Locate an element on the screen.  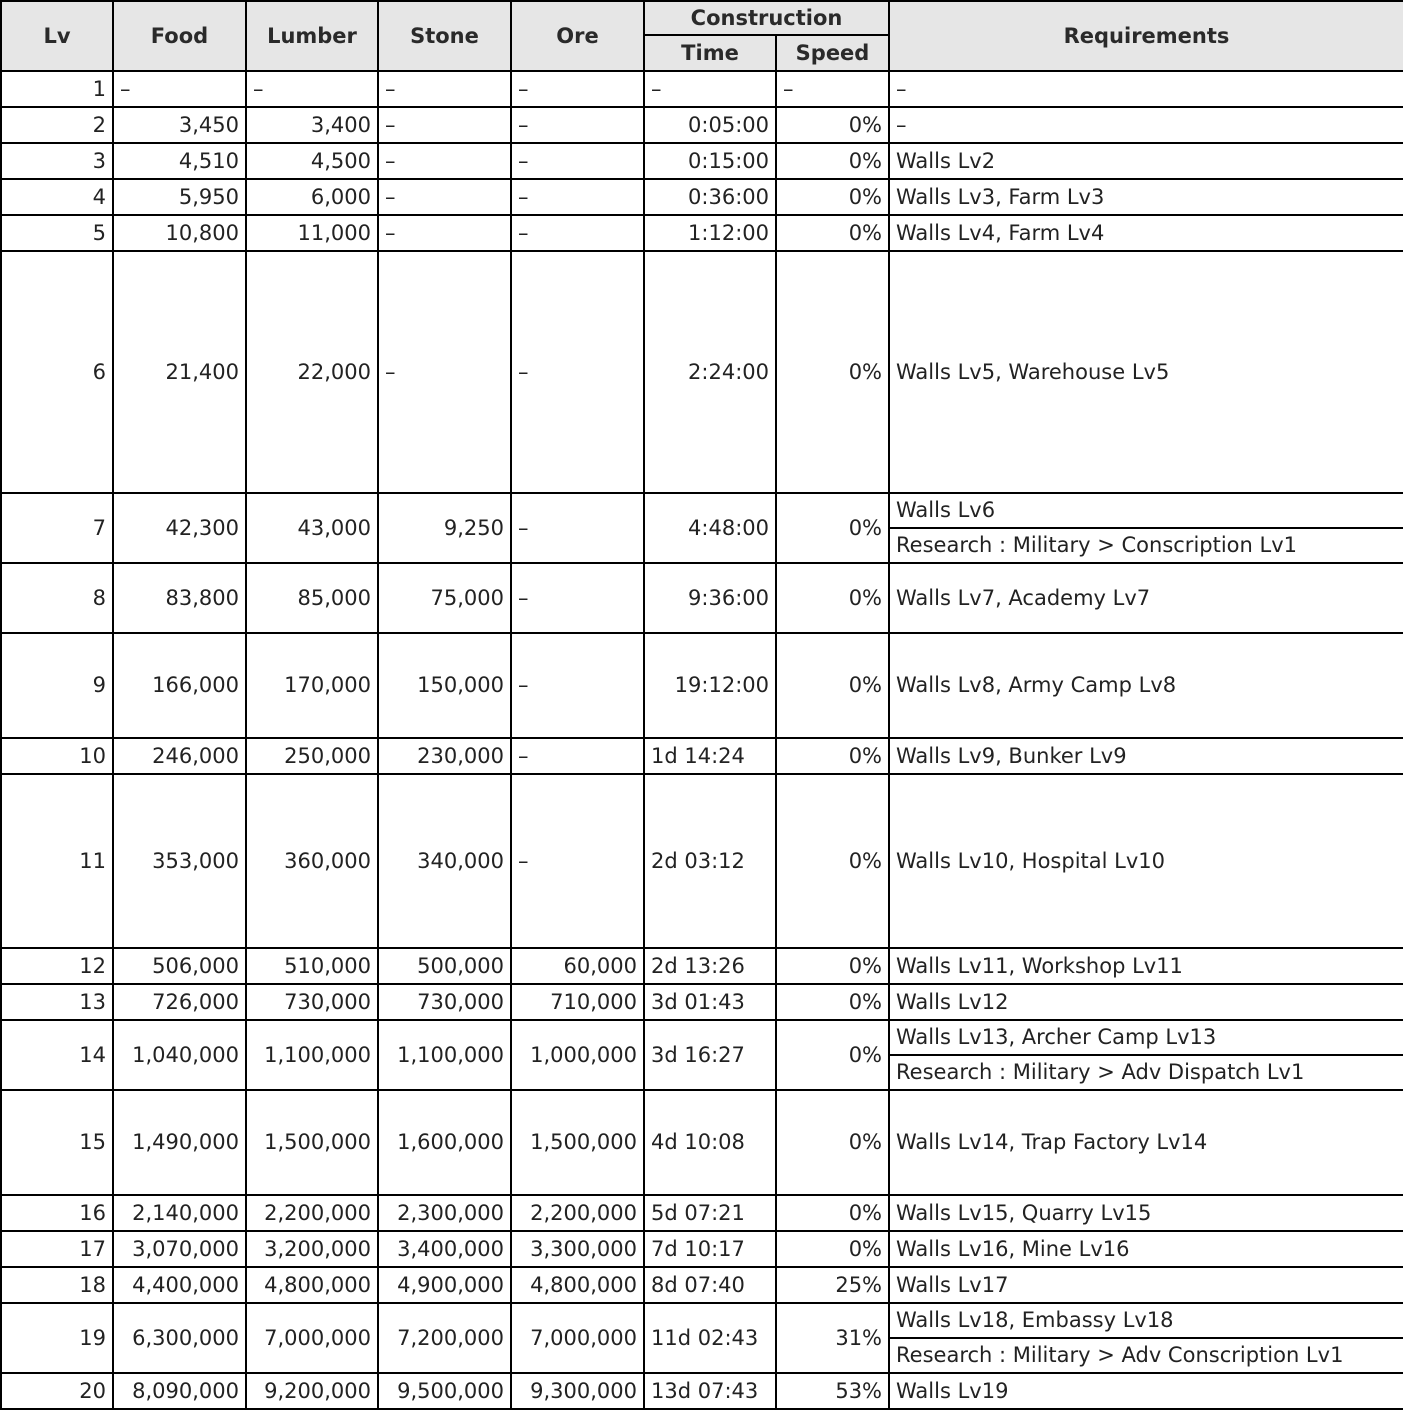
time-cell: 0:05:00 is located at coordinates (710, 125).